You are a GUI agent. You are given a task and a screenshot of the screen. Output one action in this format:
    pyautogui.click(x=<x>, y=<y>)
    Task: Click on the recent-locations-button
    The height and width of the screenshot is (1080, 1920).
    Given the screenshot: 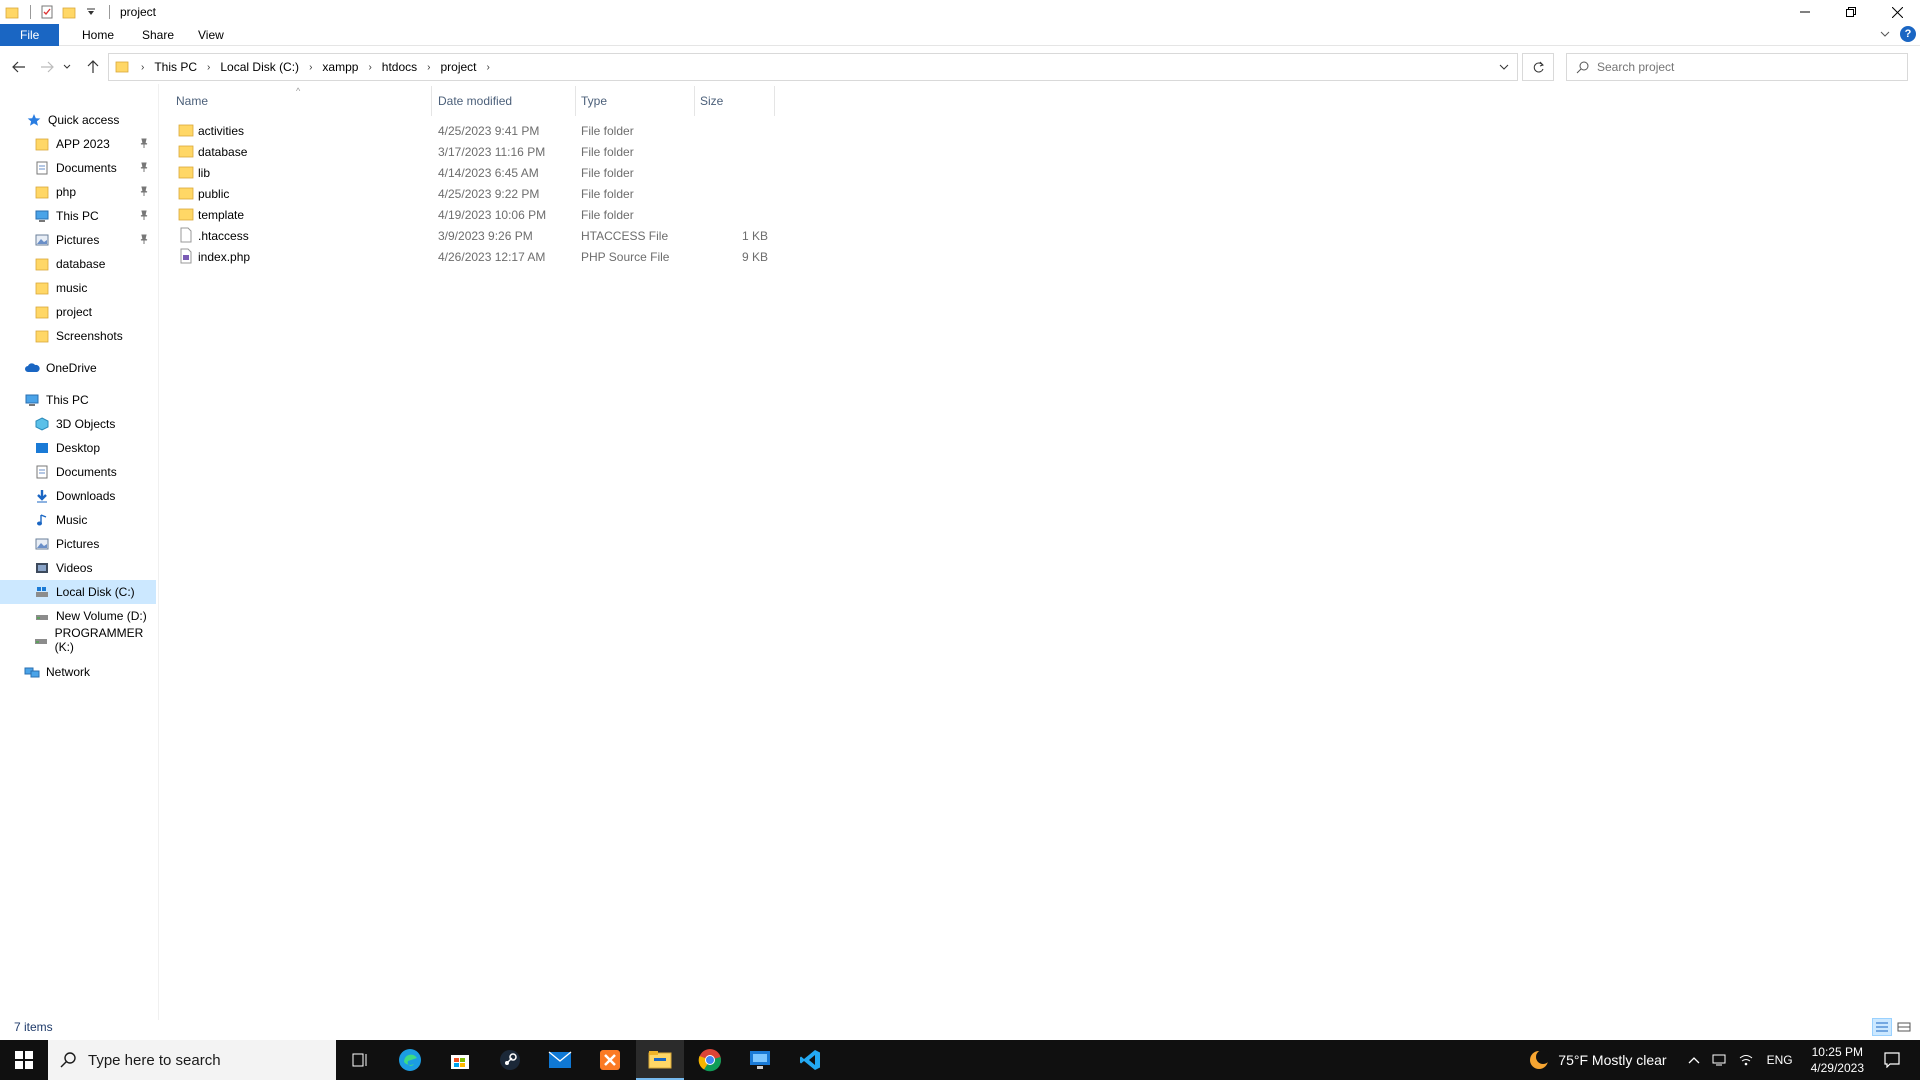 What is the action you would take?
    pyautogui.click(x=67, y=67)
    